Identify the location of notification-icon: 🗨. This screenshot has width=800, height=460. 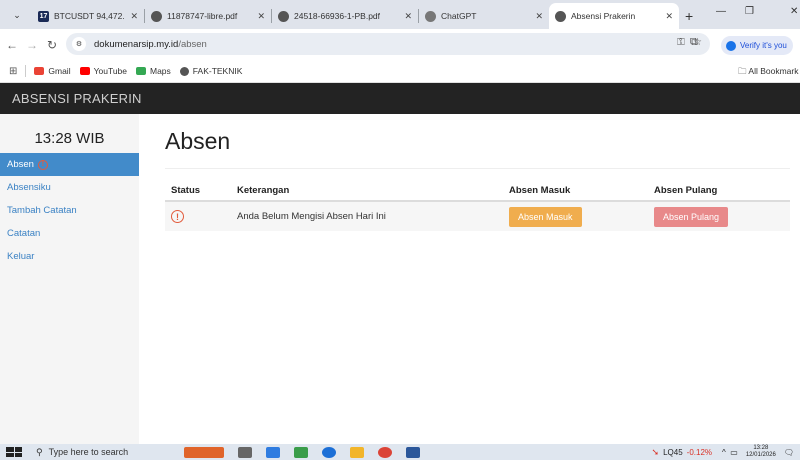
(789, 452).